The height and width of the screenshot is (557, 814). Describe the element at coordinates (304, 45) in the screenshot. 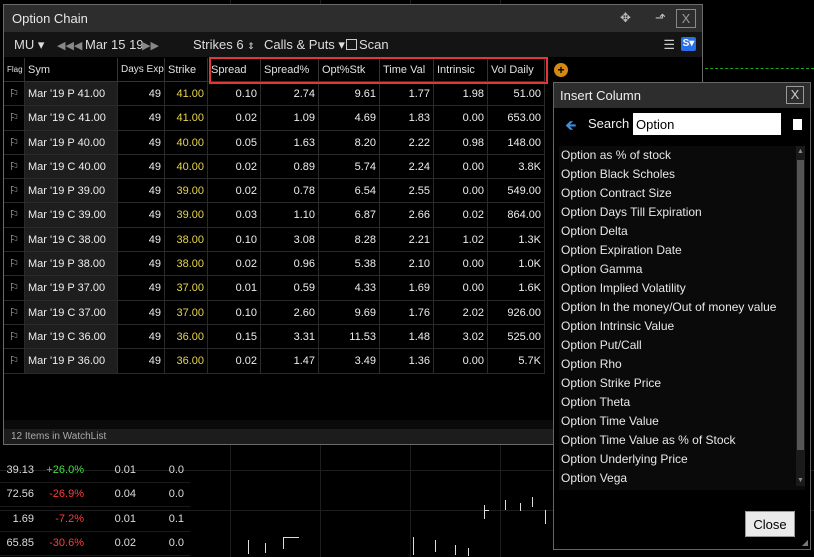

I see `calls-puts-selector: Calls & Puts ▾` at that location.